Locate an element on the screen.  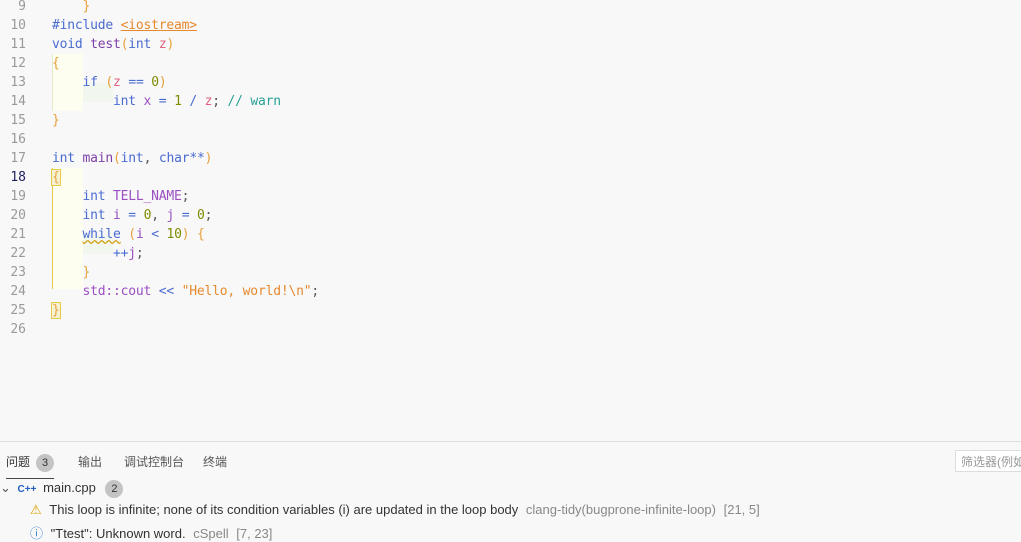
code-token: < is located at coordinates (155, 234).